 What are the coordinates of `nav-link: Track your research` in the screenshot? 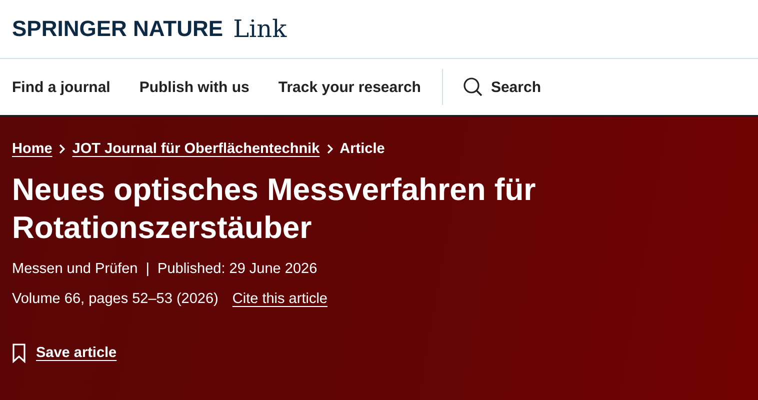 It's located at (349, 87).